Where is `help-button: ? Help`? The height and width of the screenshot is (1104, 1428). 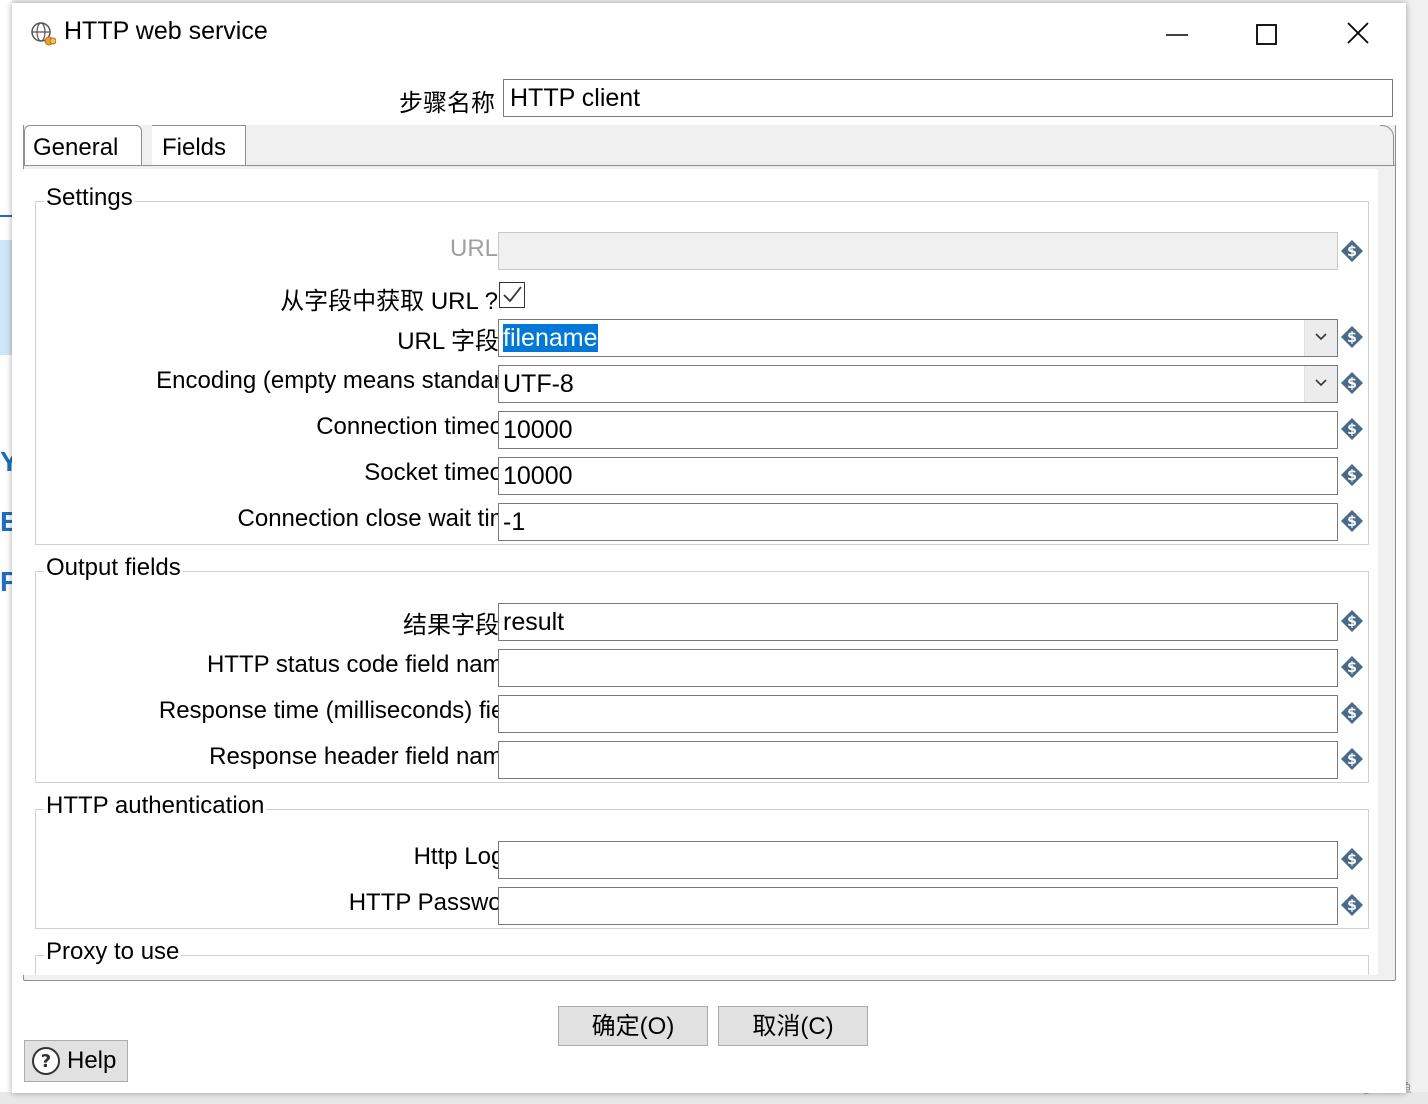
help-button: ? Help is located at coordinates (76, 1061).